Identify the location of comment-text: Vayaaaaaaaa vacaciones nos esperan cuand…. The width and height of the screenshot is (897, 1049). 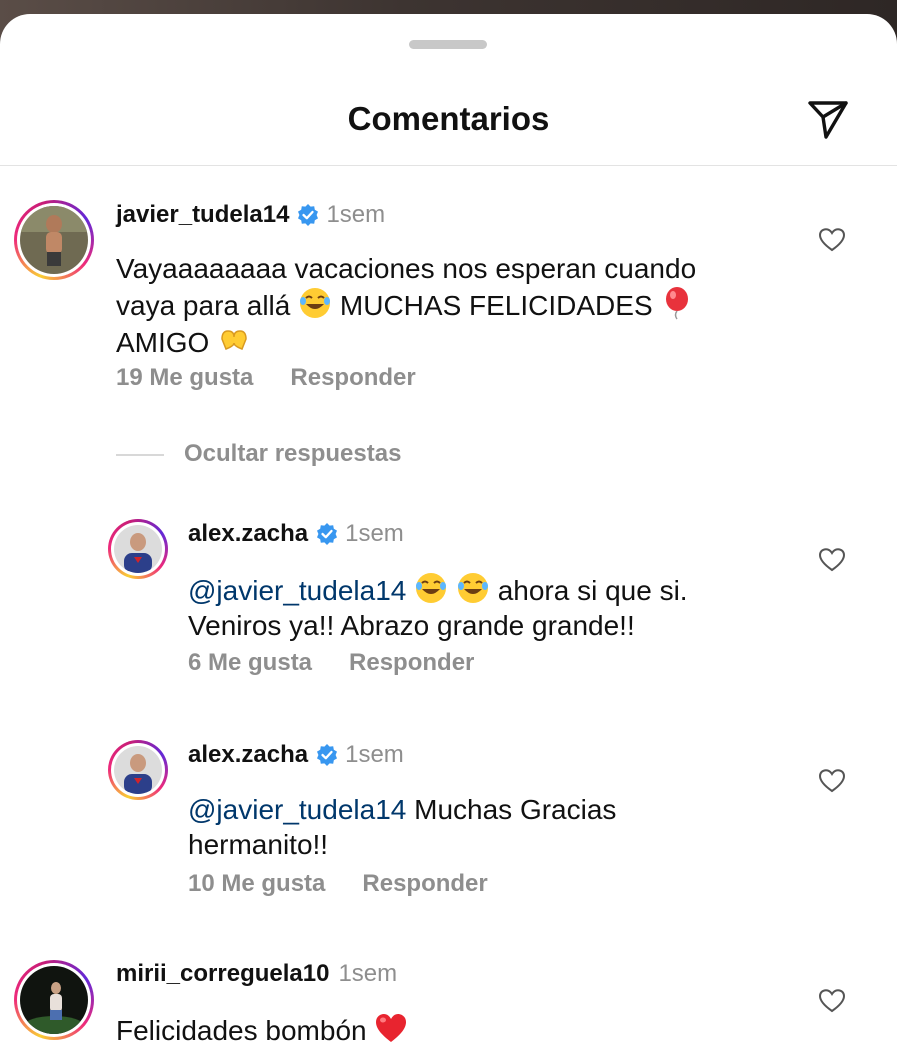
(406, 305).